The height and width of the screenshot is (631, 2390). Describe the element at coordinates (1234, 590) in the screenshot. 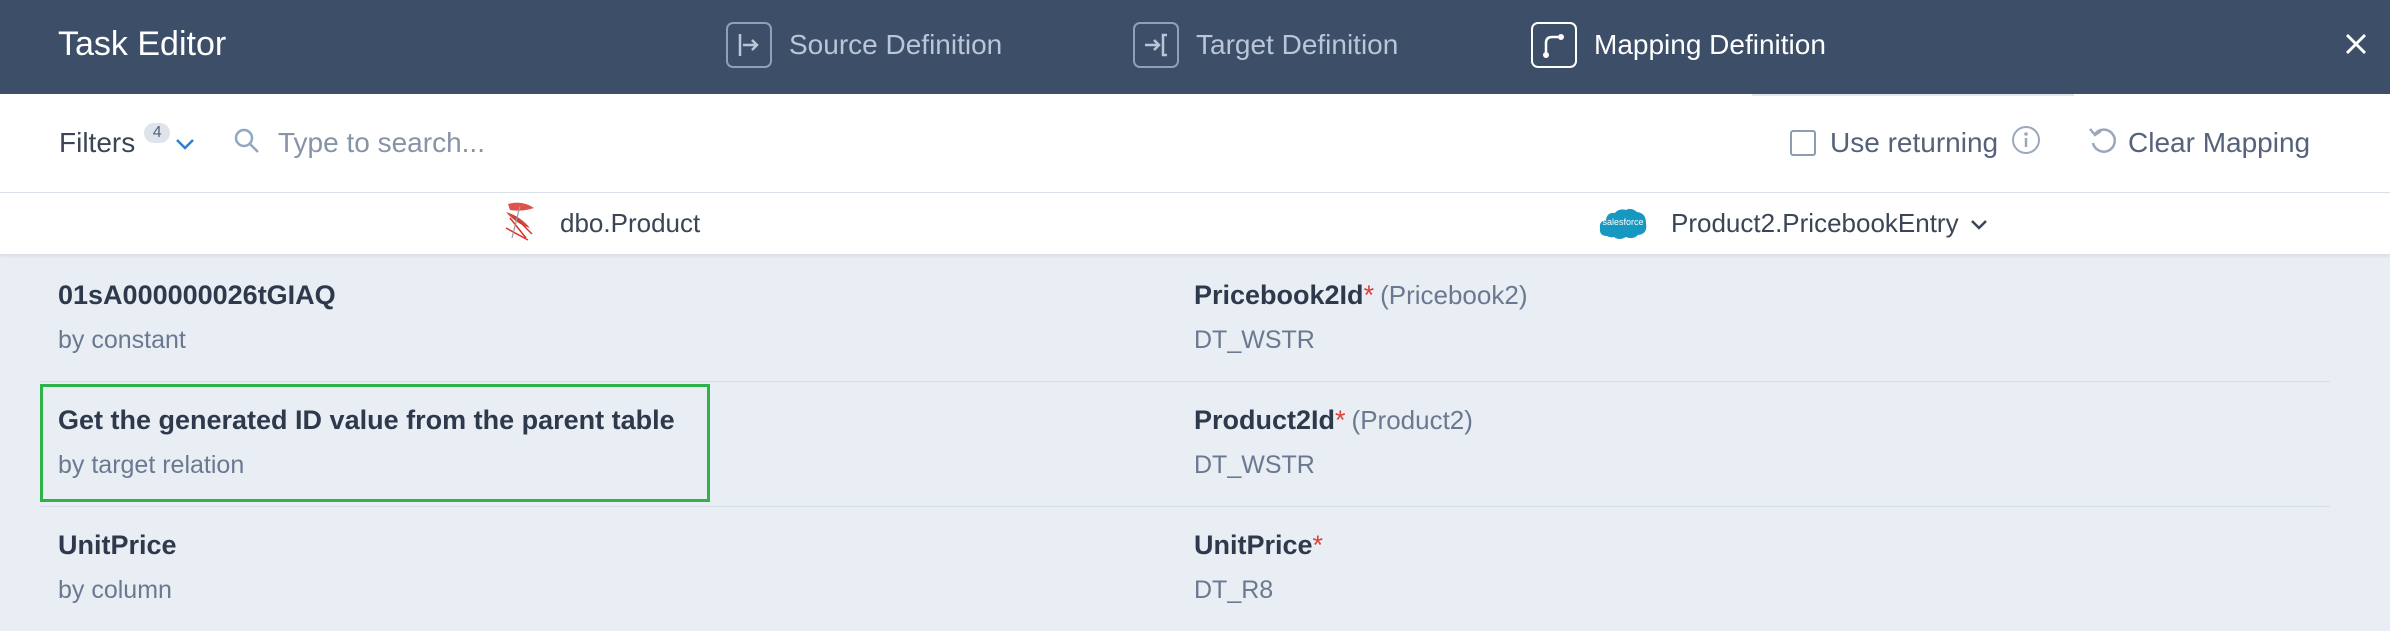

I see `target-field-type: DT_R8` at that location.